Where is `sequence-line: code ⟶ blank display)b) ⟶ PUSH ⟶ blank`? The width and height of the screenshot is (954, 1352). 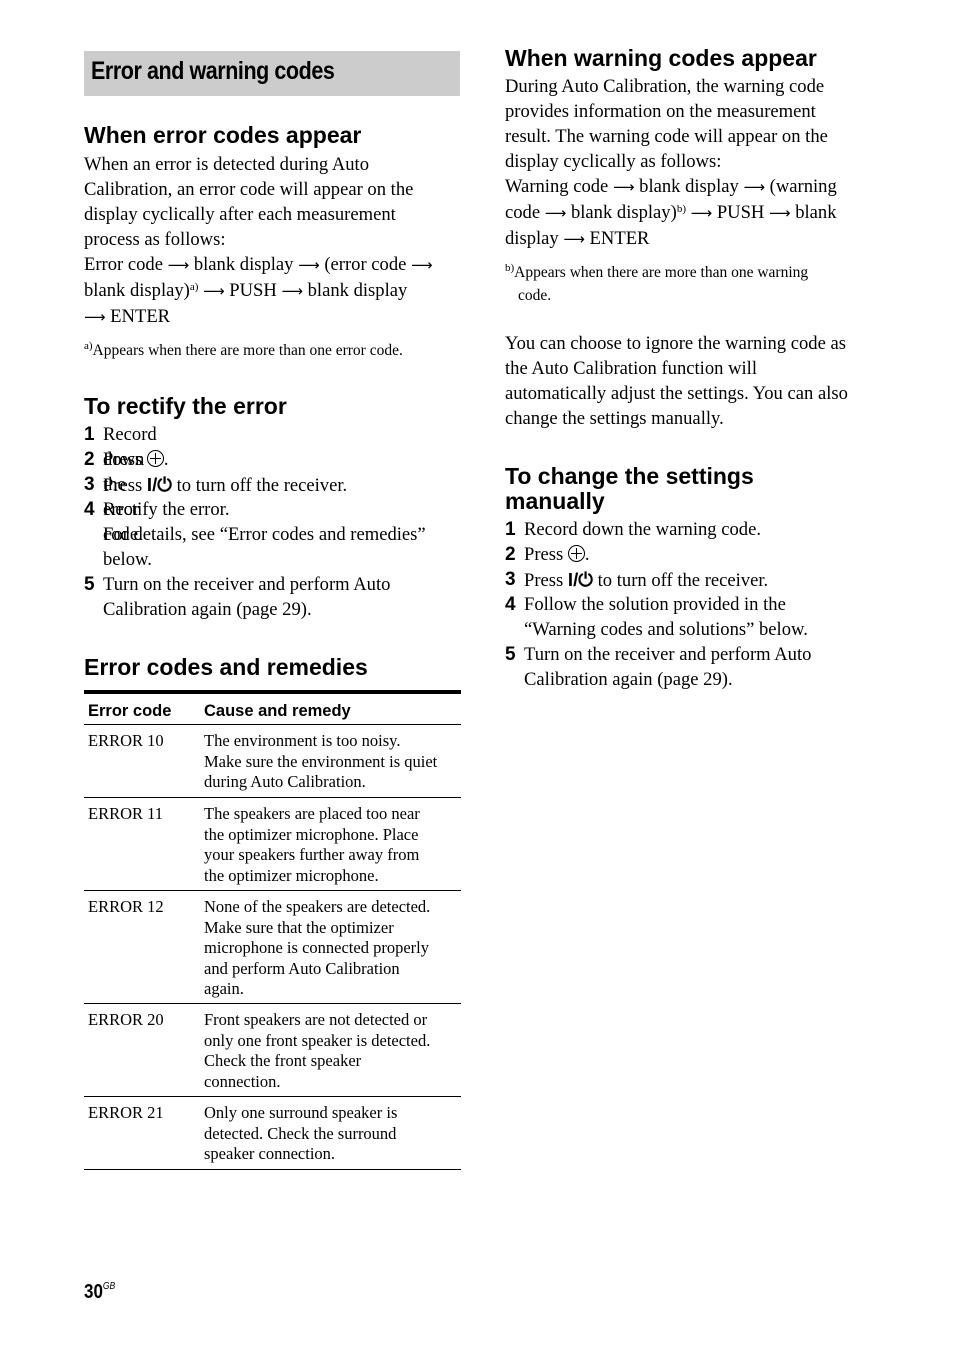 sequence-line: code ⟶ blank display)b) ⟶ PUSH ⟶ blank is located at coordinates (671, 213).